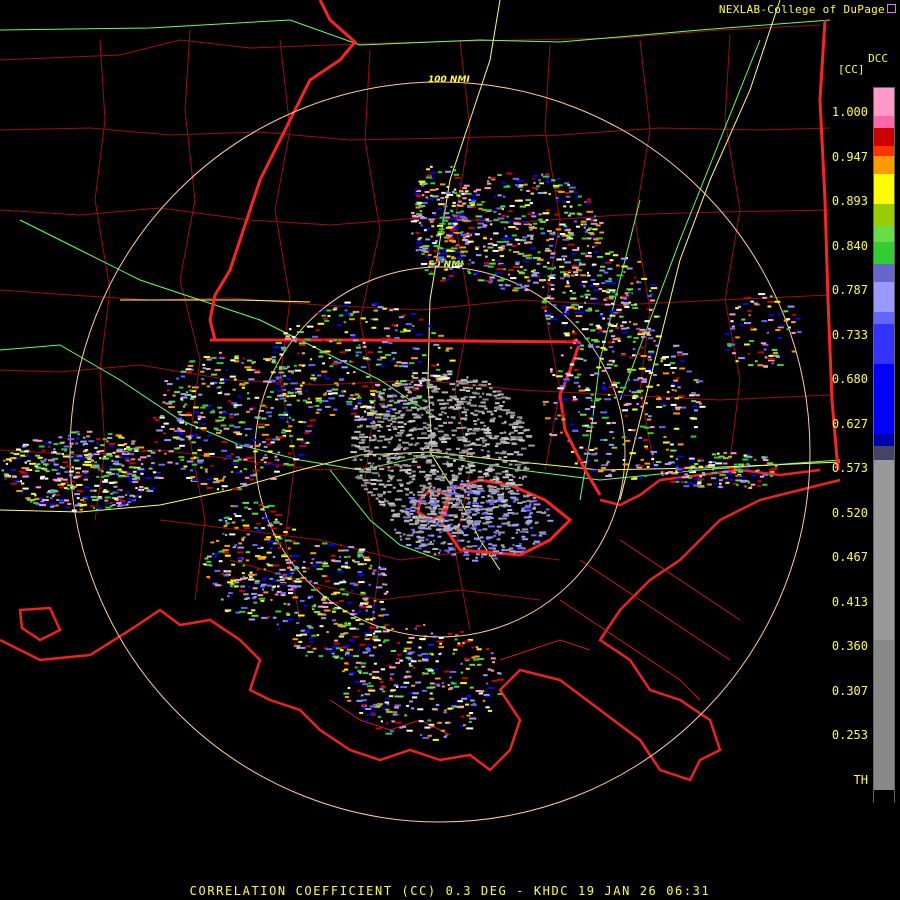 The width and height of the screenshot is (900, 900). I want to click on color-scale-segment, so click(884, 122).